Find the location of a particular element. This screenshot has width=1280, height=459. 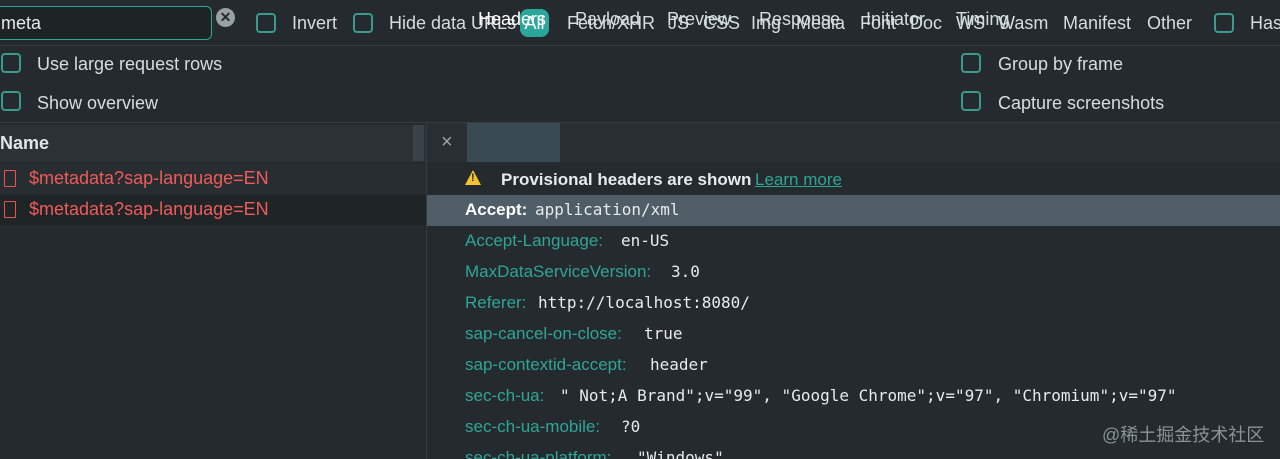

group-by-frame-checkbox is located at coordinates (971, 63).